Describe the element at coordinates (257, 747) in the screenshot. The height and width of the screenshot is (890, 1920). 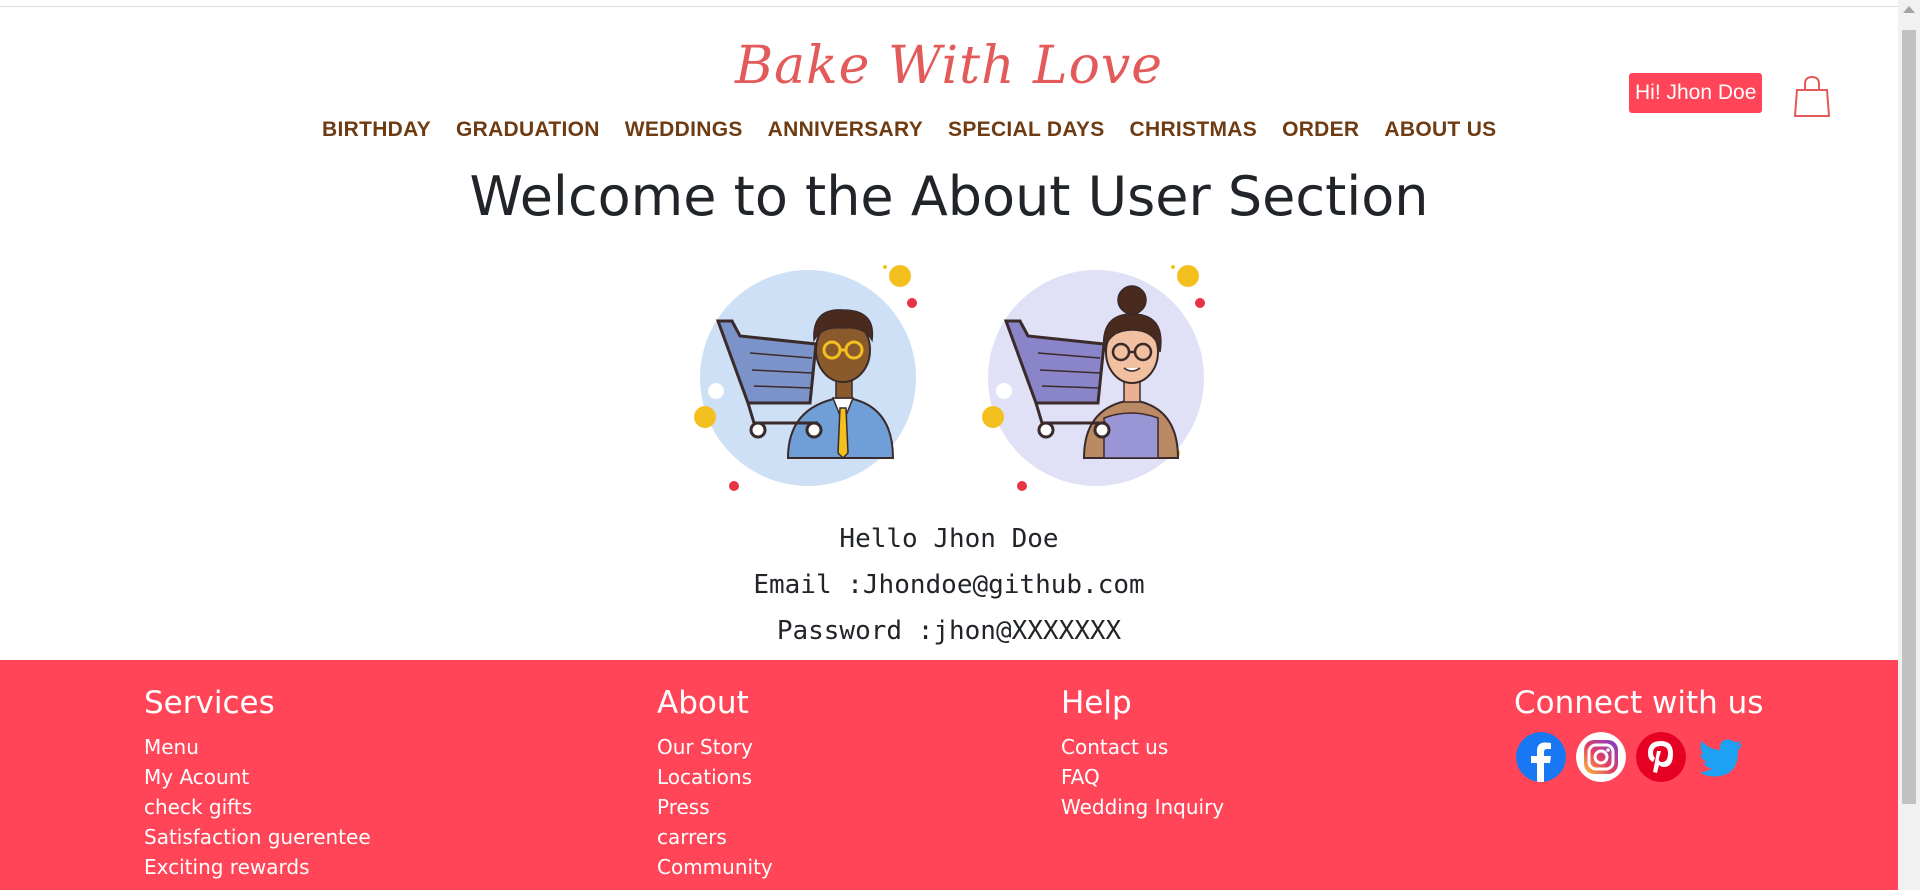
I see `footer-link-menu: Menu` at that location.